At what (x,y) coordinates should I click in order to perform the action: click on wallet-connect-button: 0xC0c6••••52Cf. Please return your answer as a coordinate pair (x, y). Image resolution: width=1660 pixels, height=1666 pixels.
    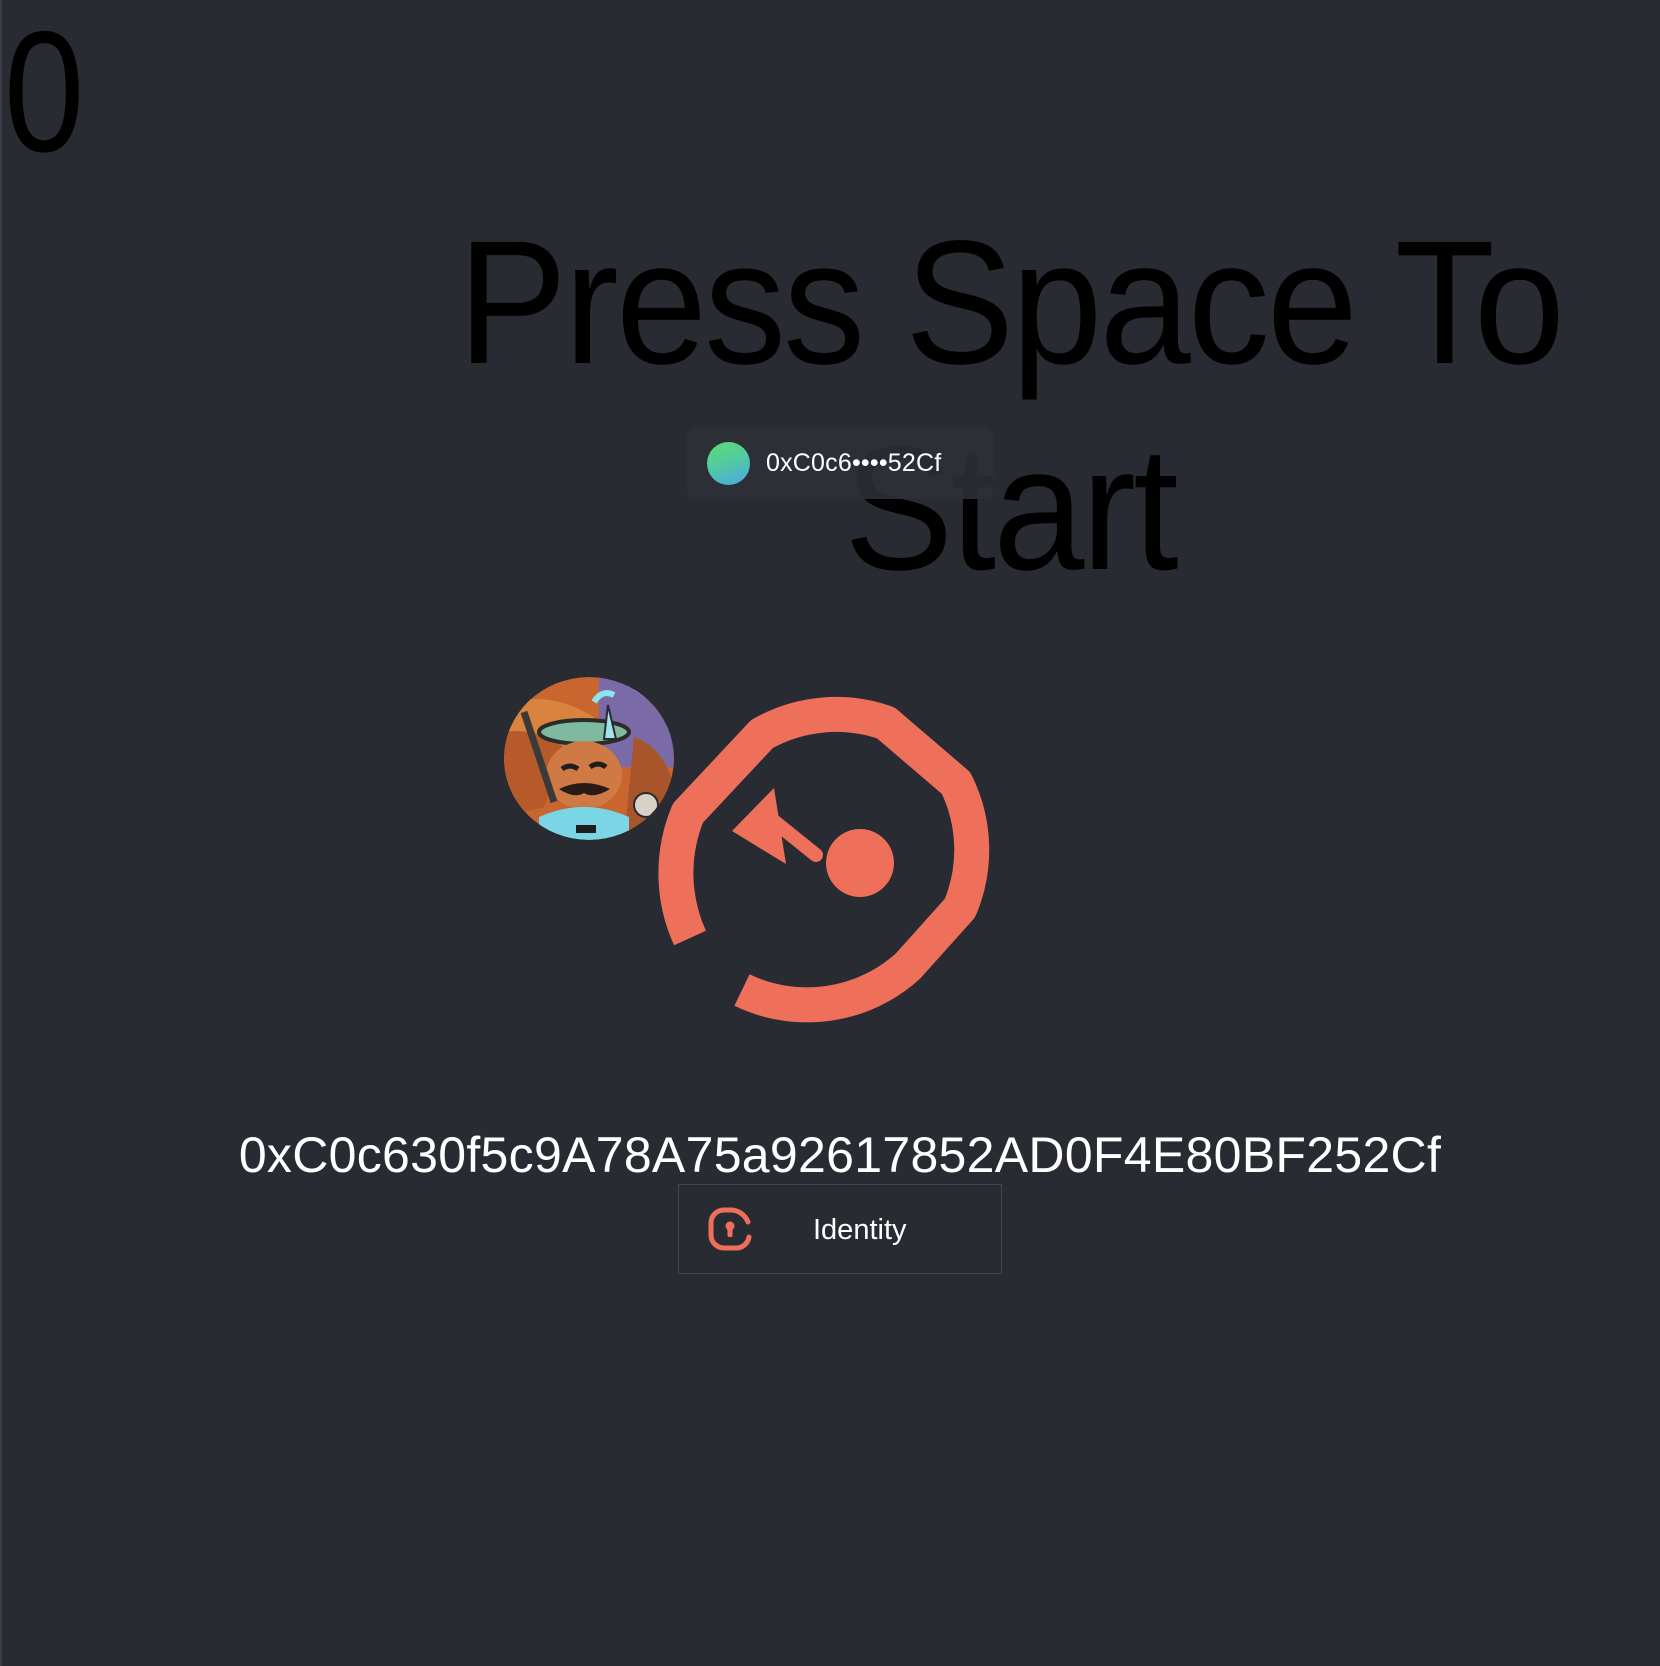
    Looking at the image, I should click on (840, 463).